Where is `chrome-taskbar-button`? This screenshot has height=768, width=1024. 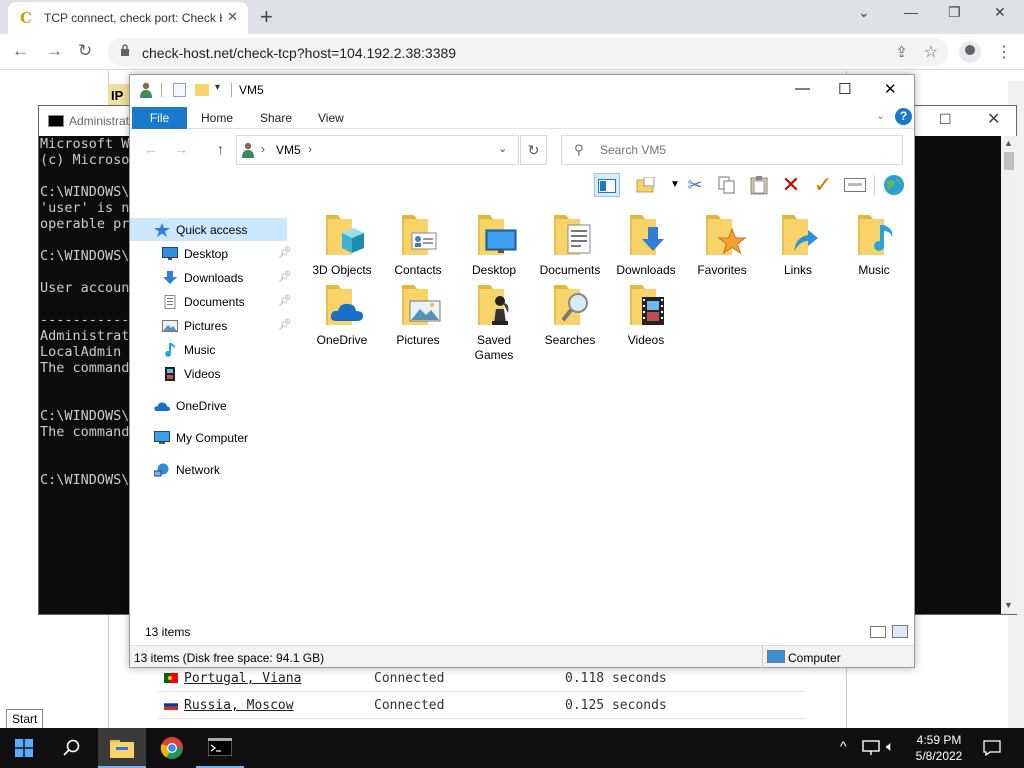 chrome-taskbar-button is located at coordinates (172, 748).